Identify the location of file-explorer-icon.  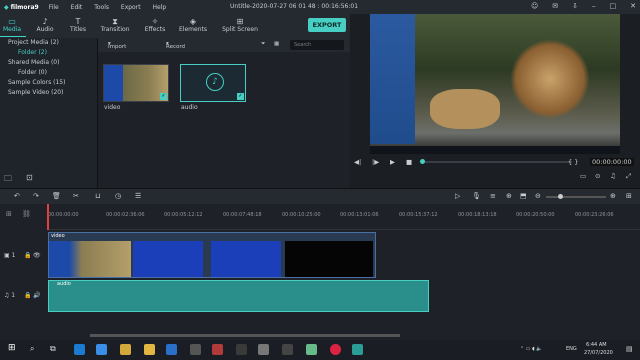
(149, 349).